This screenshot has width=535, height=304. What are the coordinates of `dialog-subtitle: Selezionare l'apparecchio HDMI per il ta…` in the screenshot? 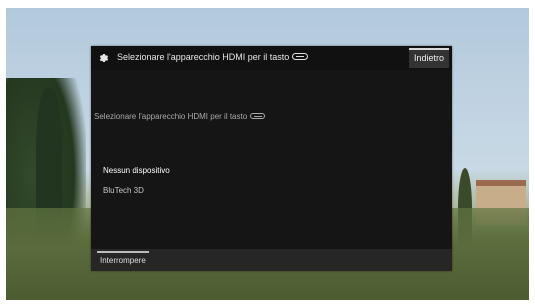 It's located at (180, 116).